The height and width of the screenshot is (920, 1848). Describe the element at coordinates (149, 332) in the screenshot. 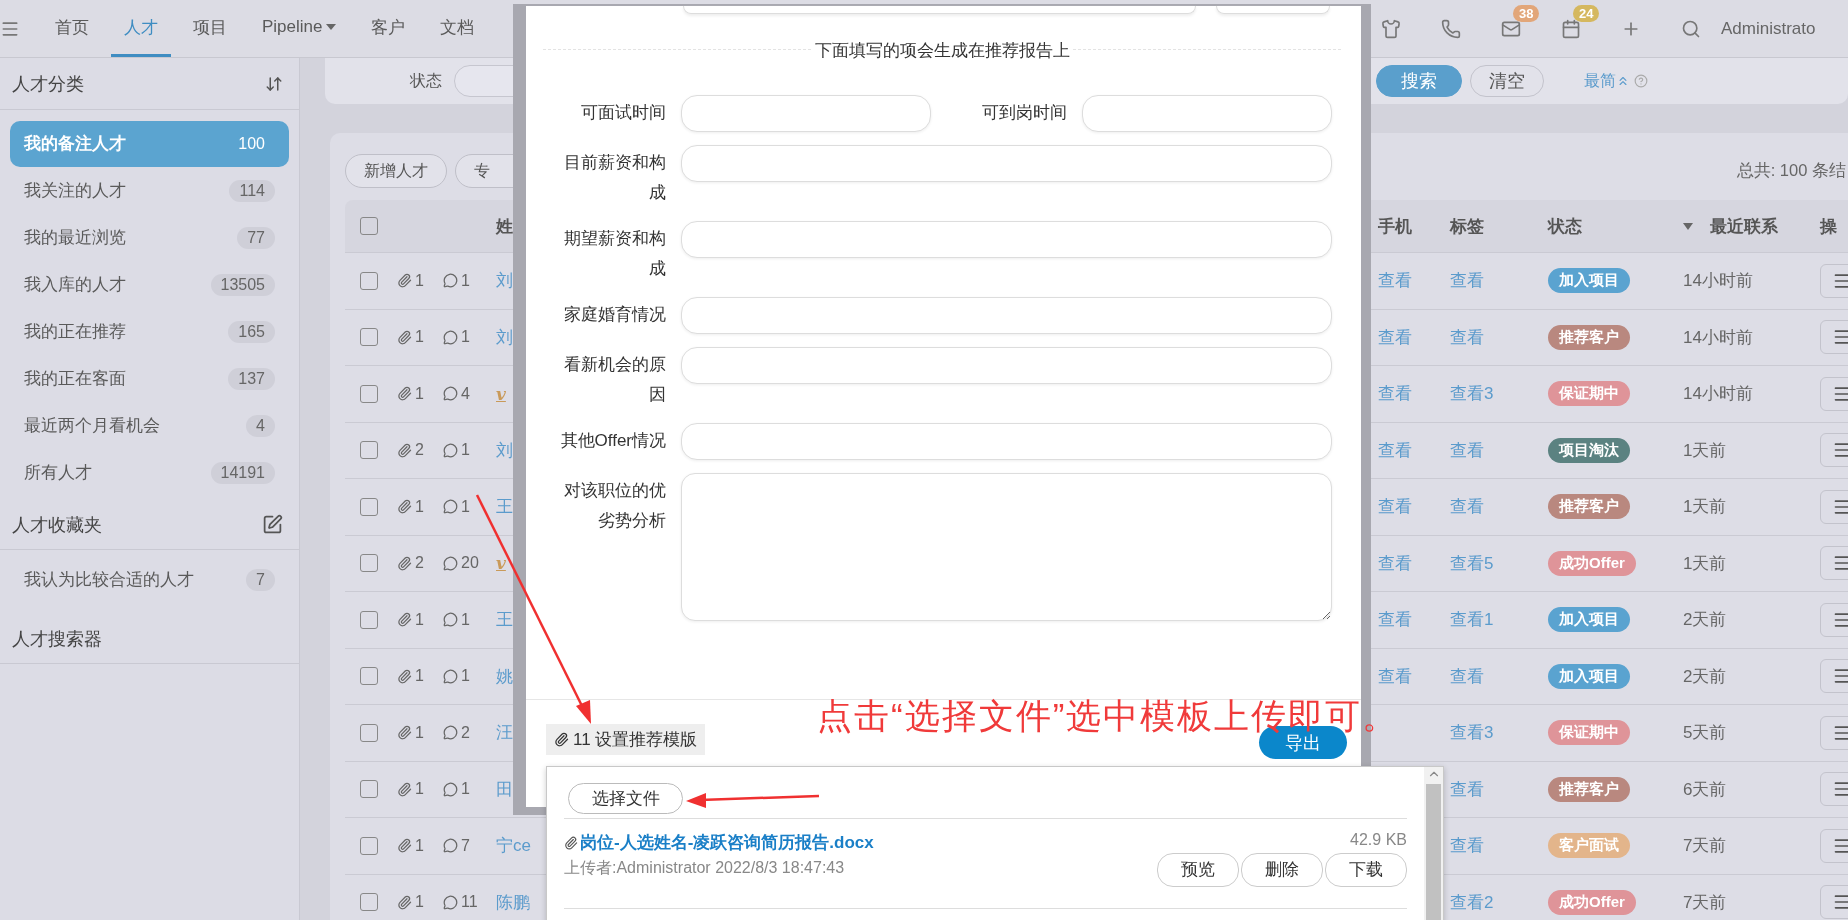

I see `sidebar-item: 我的正在推荐 165` at that location.